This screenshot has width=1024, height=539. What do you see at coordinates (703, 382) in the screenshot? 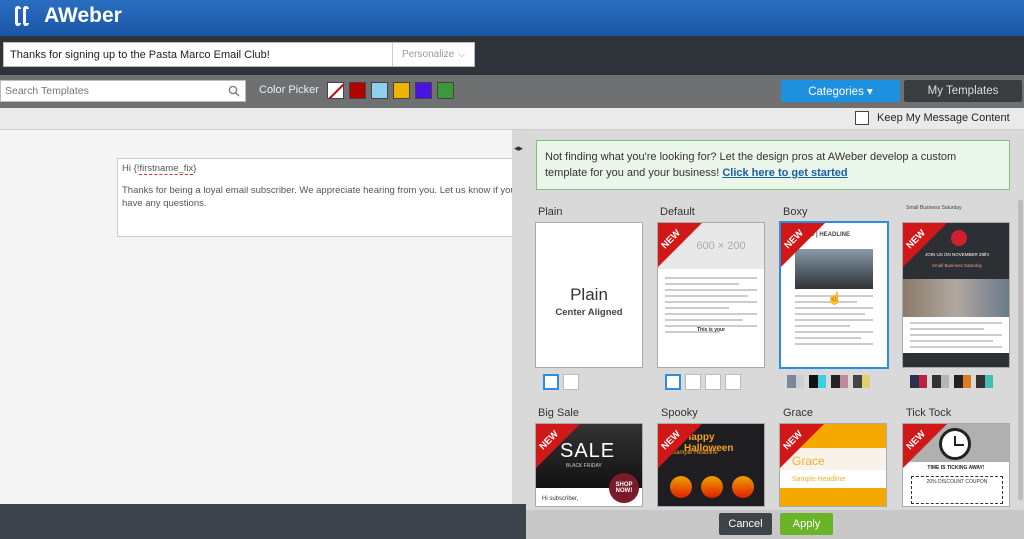
I see `default-color-options` at bounding box center [703, 382].